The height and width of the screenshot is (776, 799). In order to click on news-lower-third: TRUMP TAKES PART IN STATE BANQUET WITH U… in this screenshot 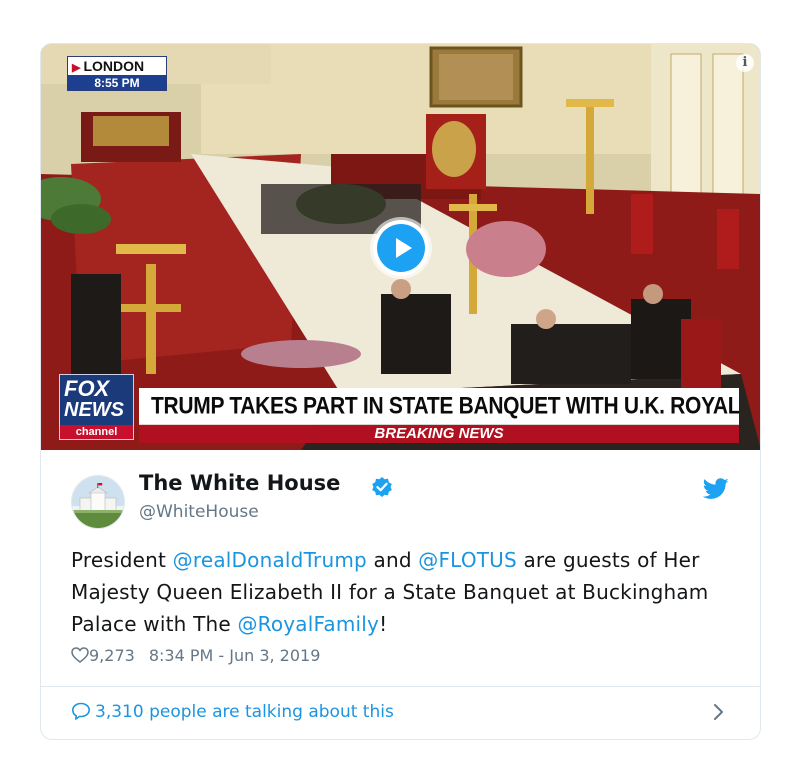, I will do `click(439, 415)`.